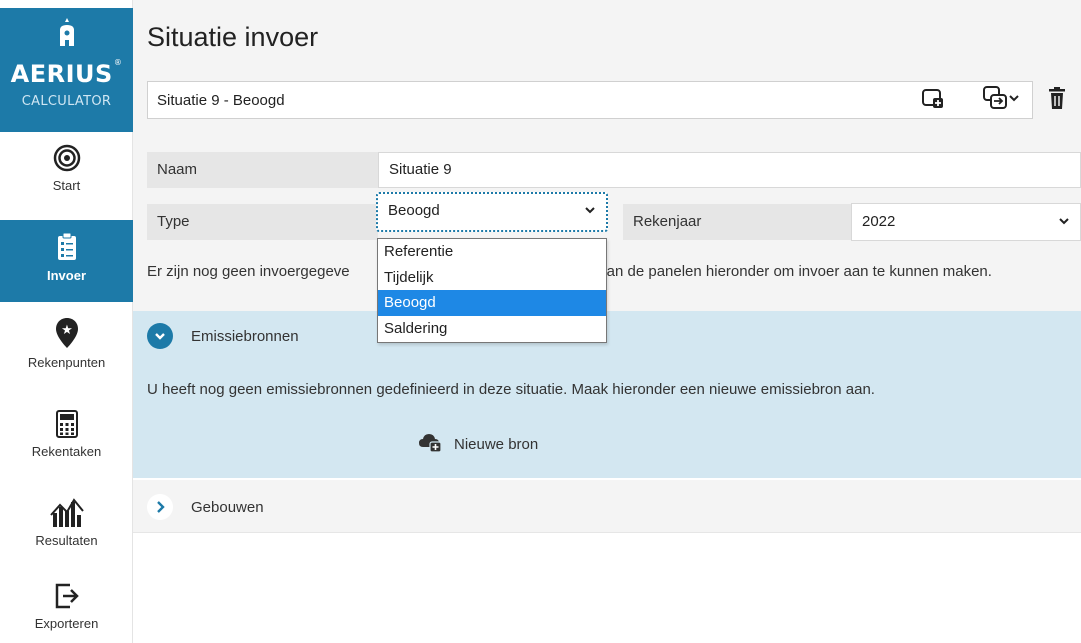 The height and width of the screenshot is (643, 1081). I want to click on copy-scenario-button, so click(995, 100).